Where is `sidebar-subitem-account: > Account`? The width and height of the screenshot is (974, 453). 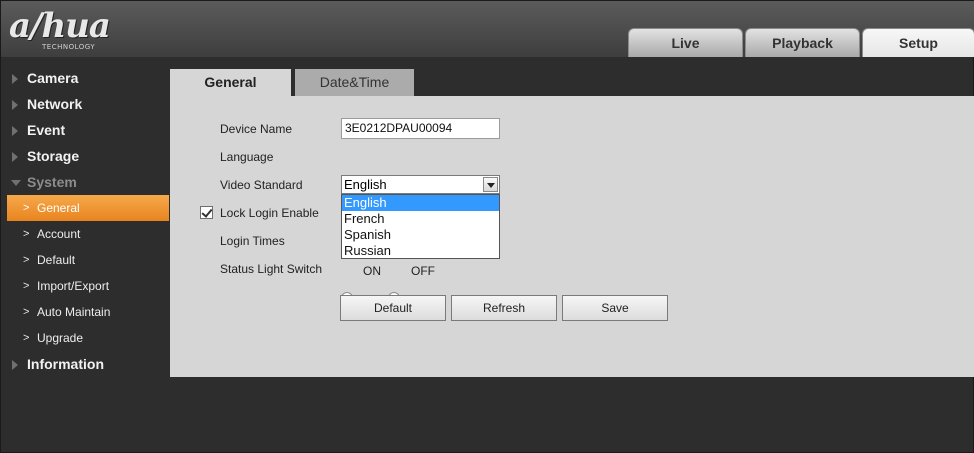 sidebar-subitem-account: > Account is located at coordinates (85, 234).